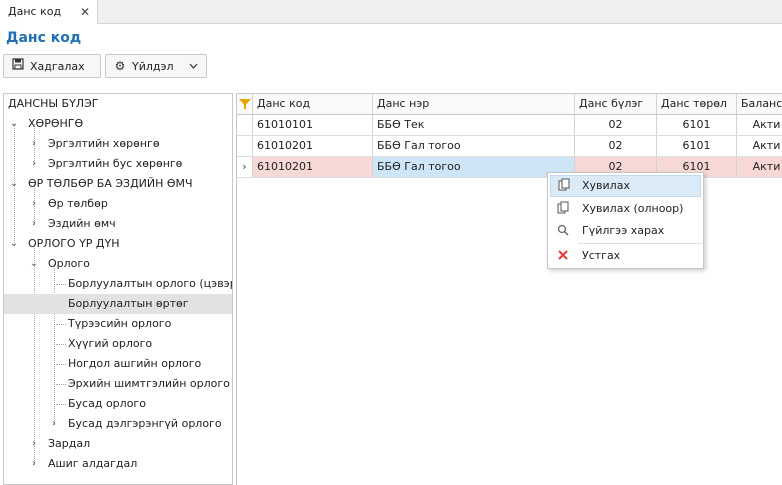  Describe the element at coordinates (78, 203) in the screenshot. I see `tree-item-label: Өр төлбөр` at that location.